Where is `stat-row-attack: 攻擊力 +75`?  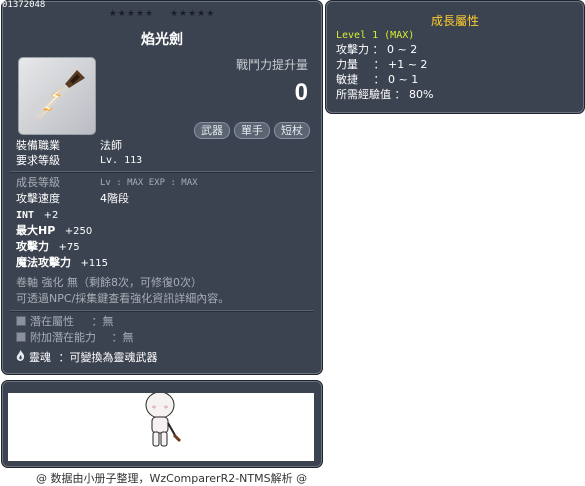
stat-row-attack: 攻擊力 +75 is located at coordinates (48, 247).